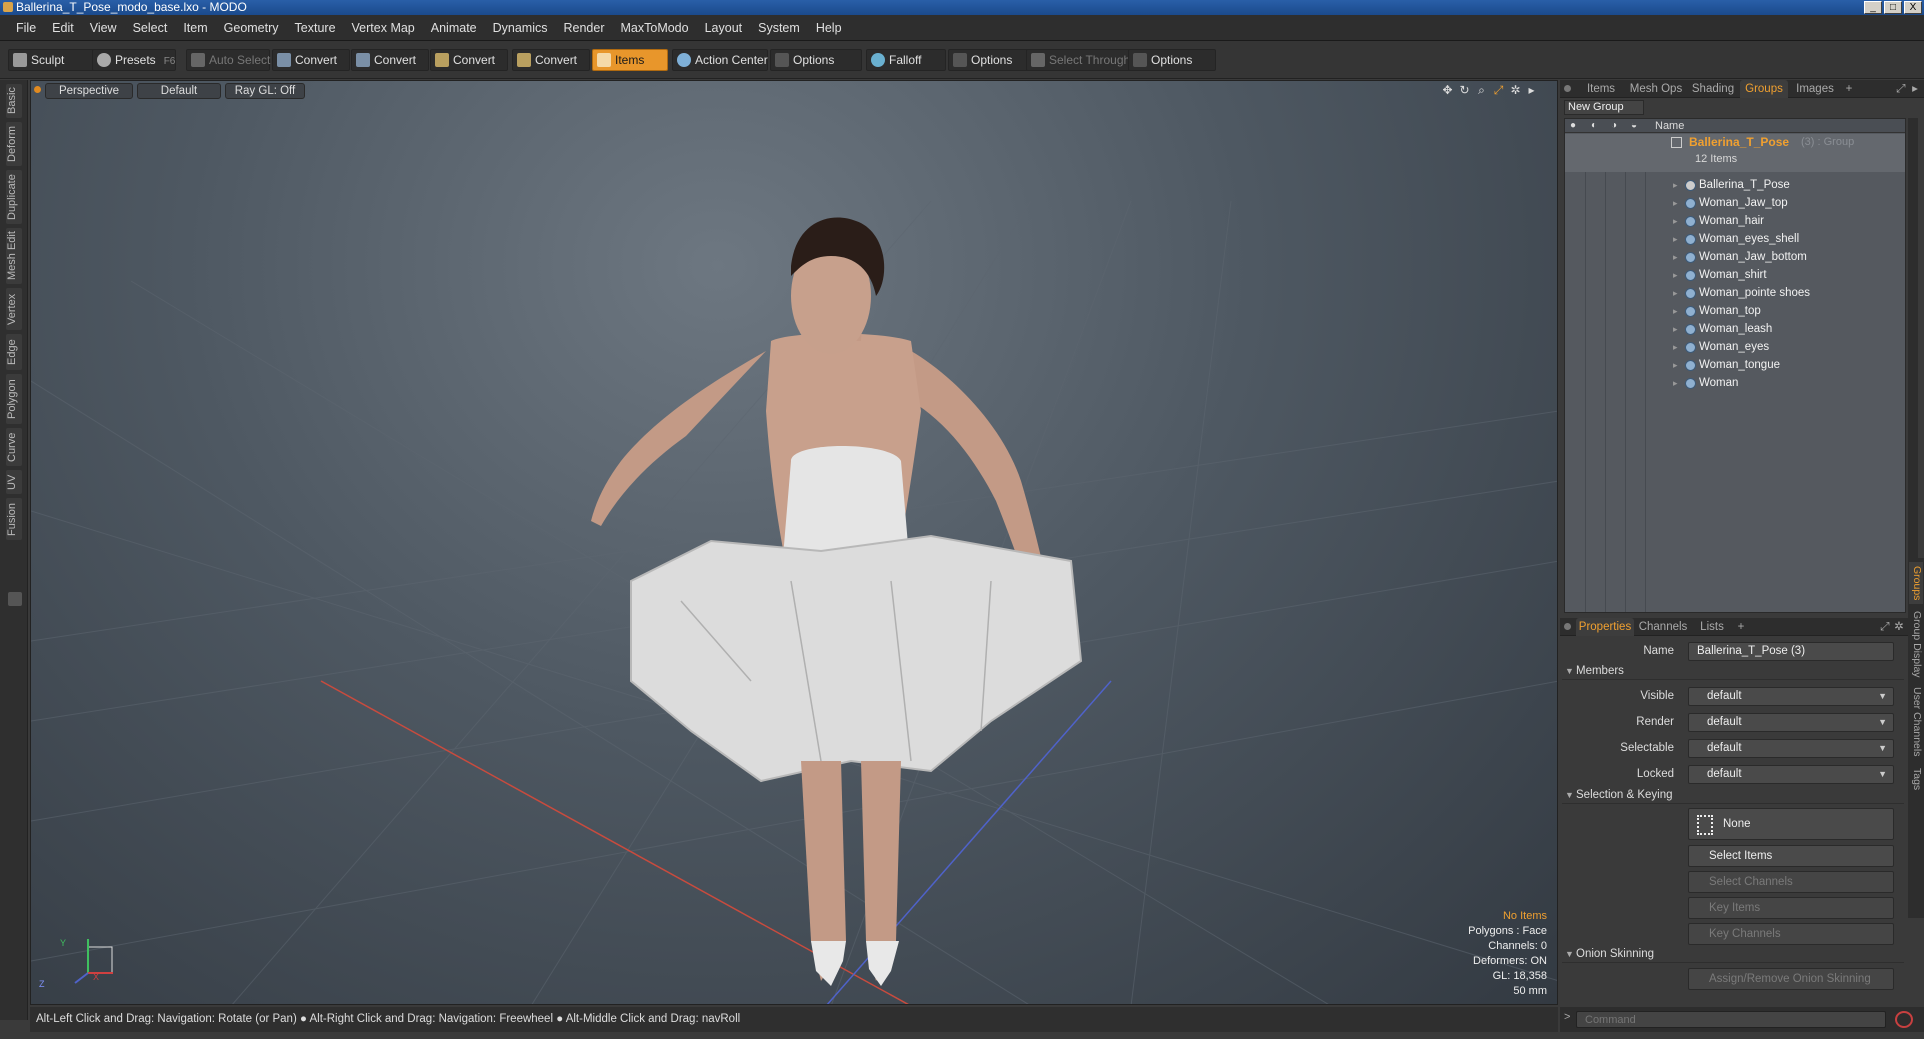 This screenshot has width=1924, height=1039. Describe the element at coordinates (1656, 89) in the screenshot. I see `tab-mesh-ops: Mesh Ops` at that location.